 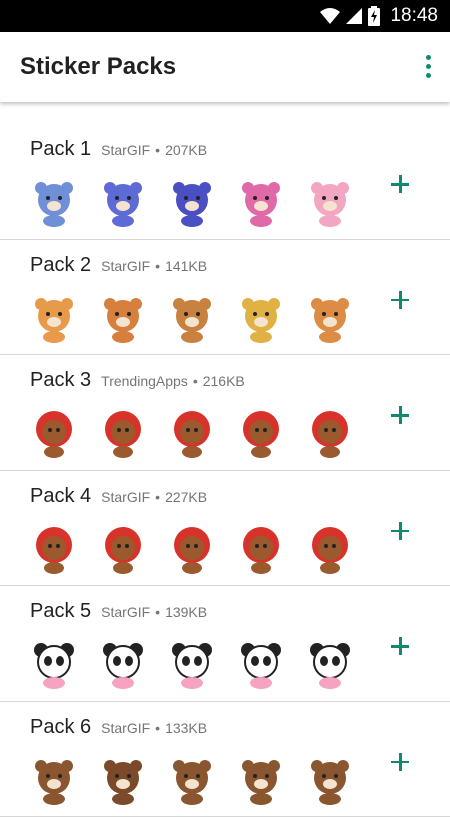 I want to click on pack-meta: StarGIF • 139KB, so click(x=154, y=612).